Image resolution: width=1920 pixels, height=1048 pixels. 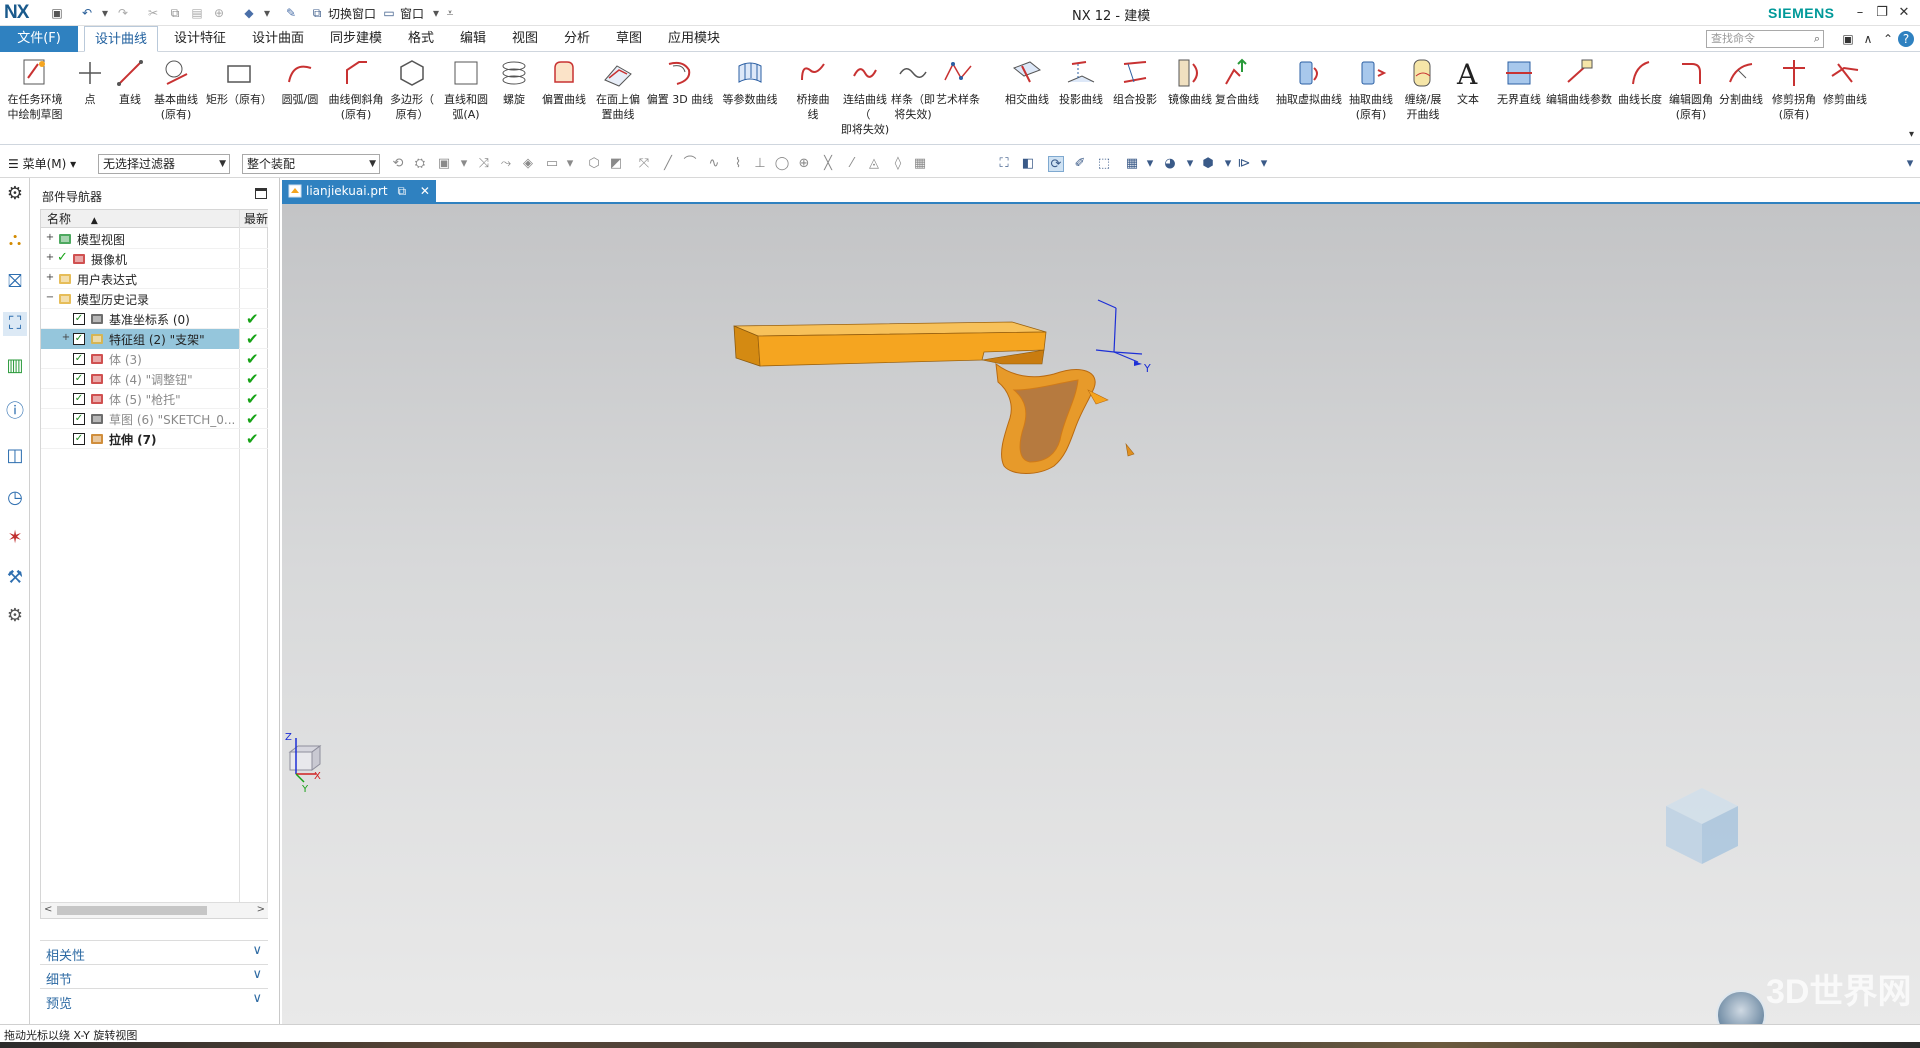 What do you see at coordinates (594, 164) in the screenshot?
I see `solid-icon: ⬡` at bounding box center [594, 164].